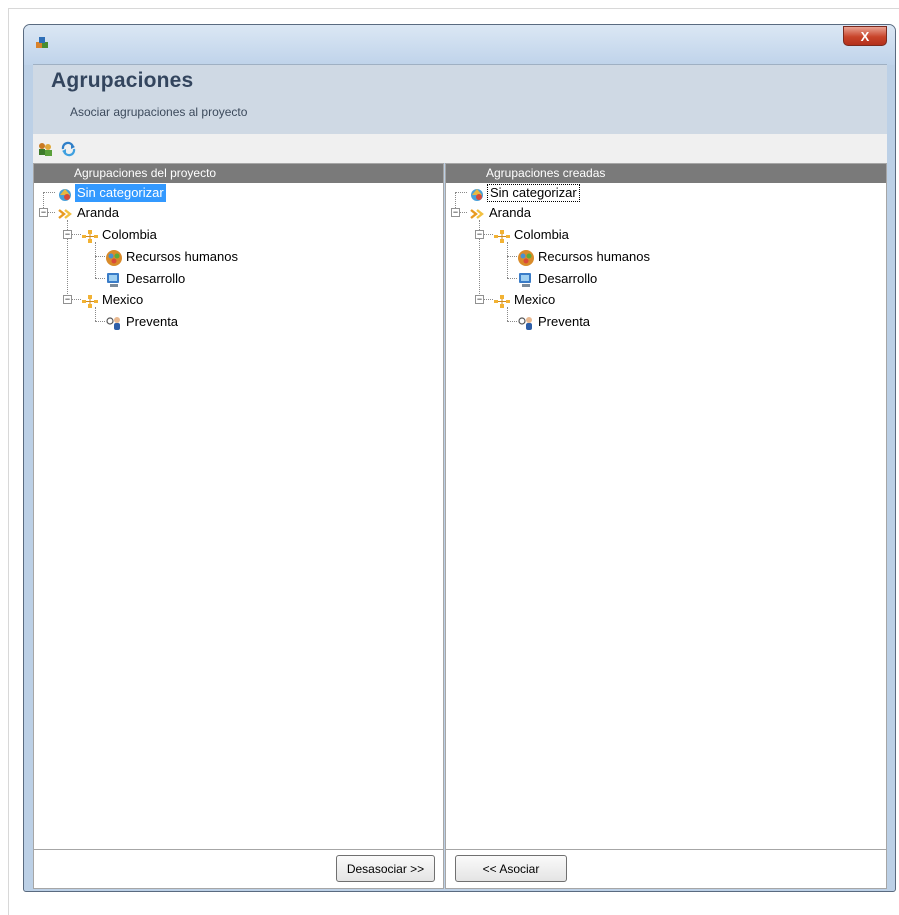 This screenshot has width=899, height=915. What do you see at coordinates (385, 868) in the screenshot?
I see `disassociate-button: Desasociar >>` at bounding box center [385, 868].